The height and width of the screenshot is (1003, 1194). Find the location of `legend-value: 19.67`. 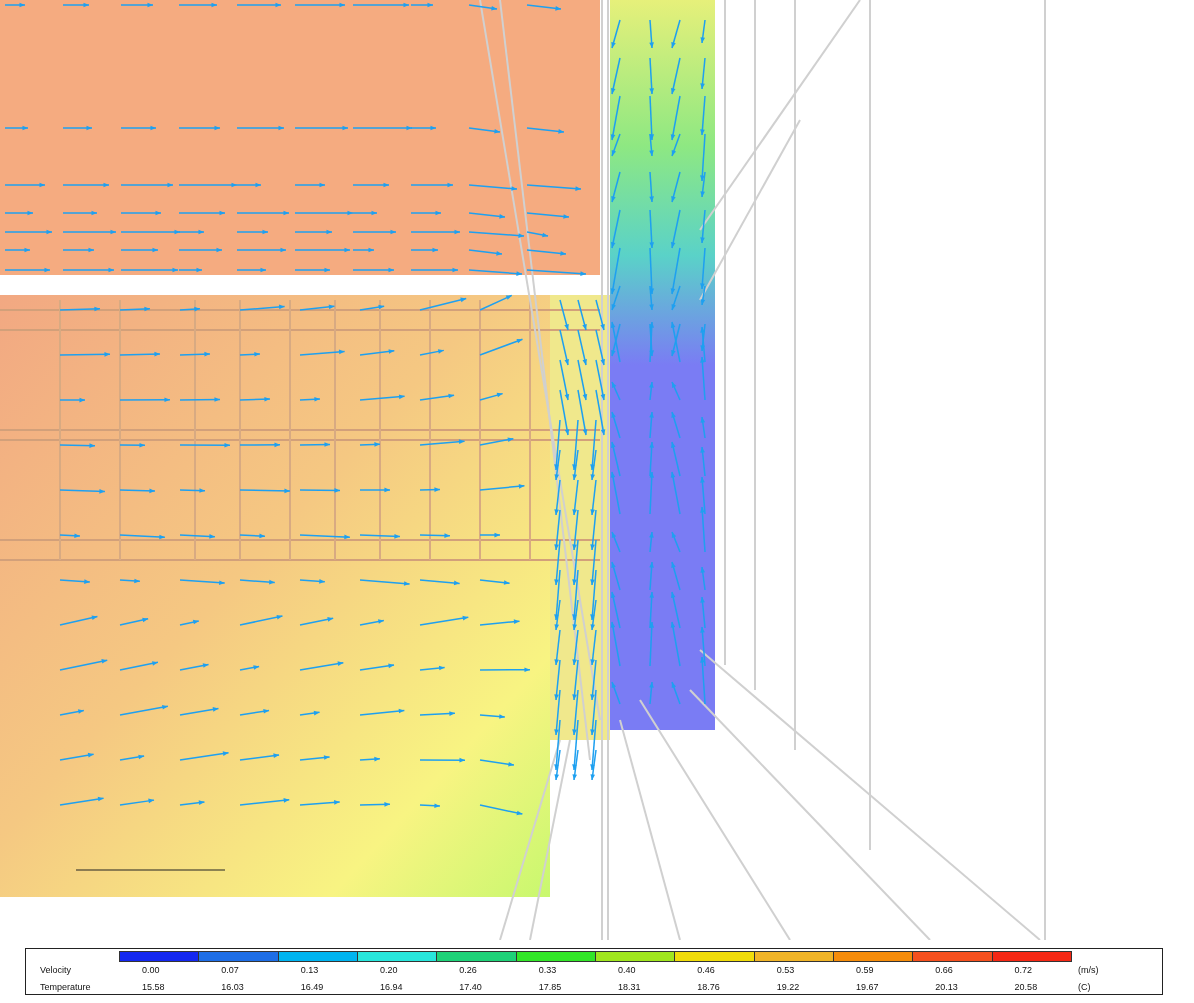

legend-value: 19.67 is located at coordinates (867, 987).